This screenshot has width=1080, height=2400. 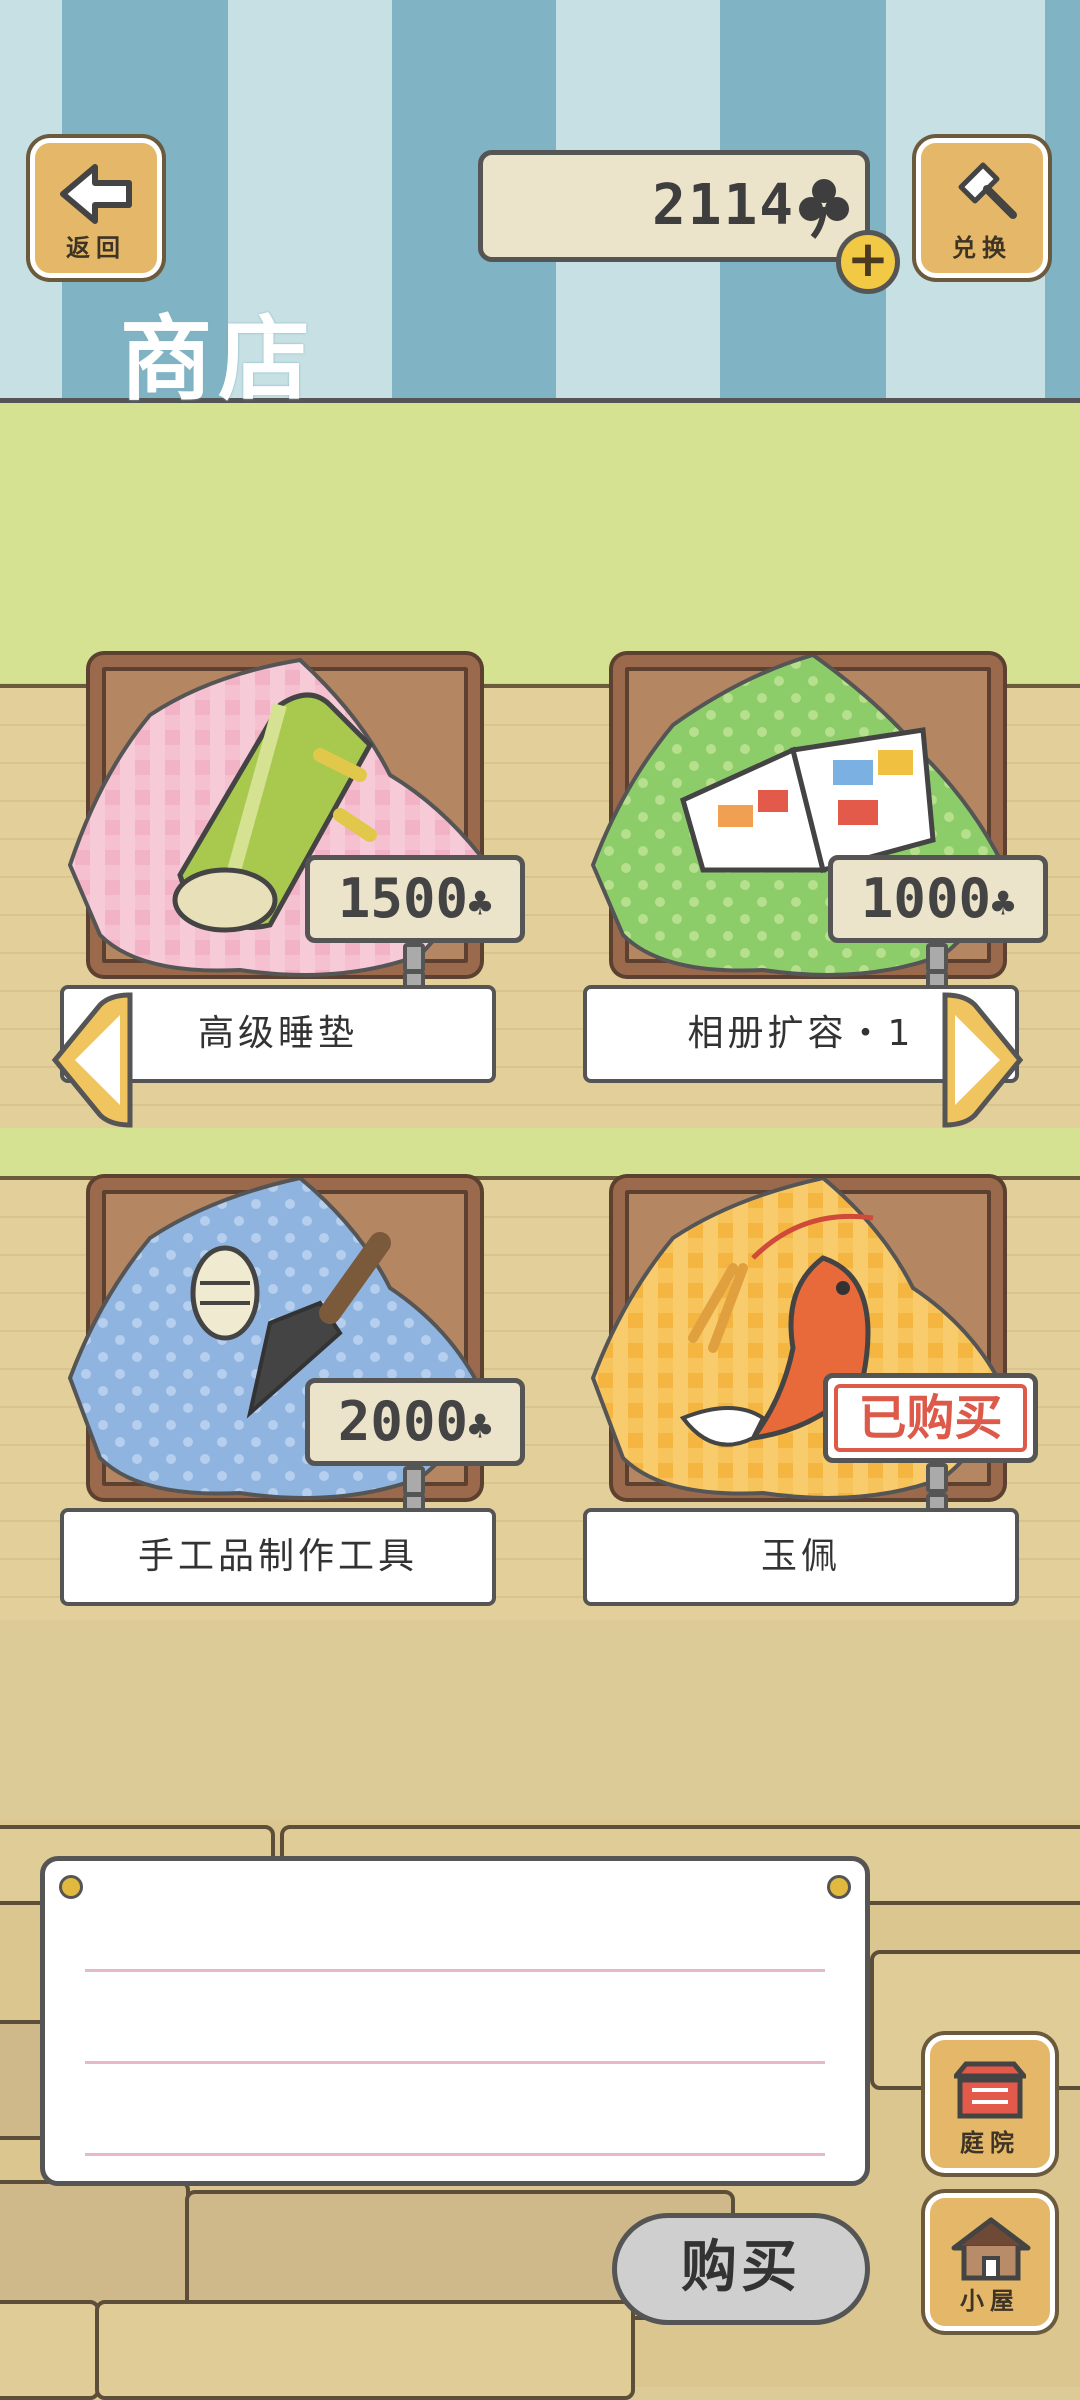 I want to click on price-tag: 2000♣, so click(x=415, y=1422).